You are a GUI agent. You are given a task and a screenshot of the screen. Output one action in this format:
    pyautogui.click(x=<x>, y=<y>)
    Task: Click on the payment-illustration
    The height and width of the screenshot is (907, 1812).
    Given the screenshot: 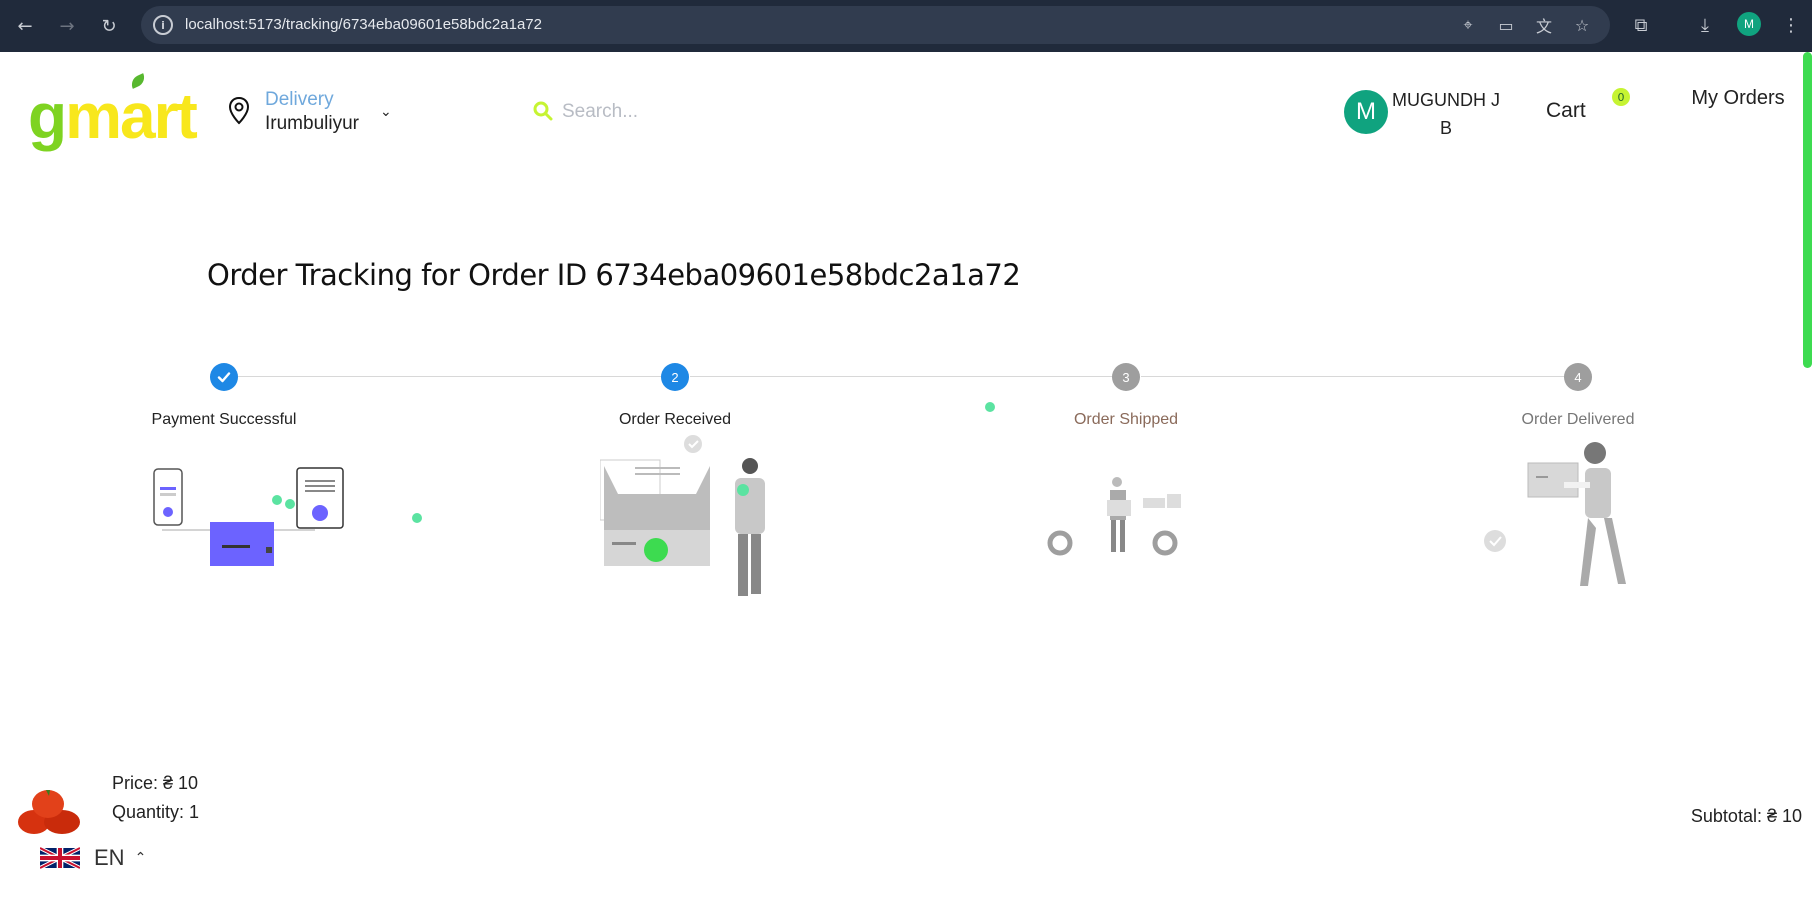 What is the action you would take?
    pyautogui.click(x=248, y=516)
    